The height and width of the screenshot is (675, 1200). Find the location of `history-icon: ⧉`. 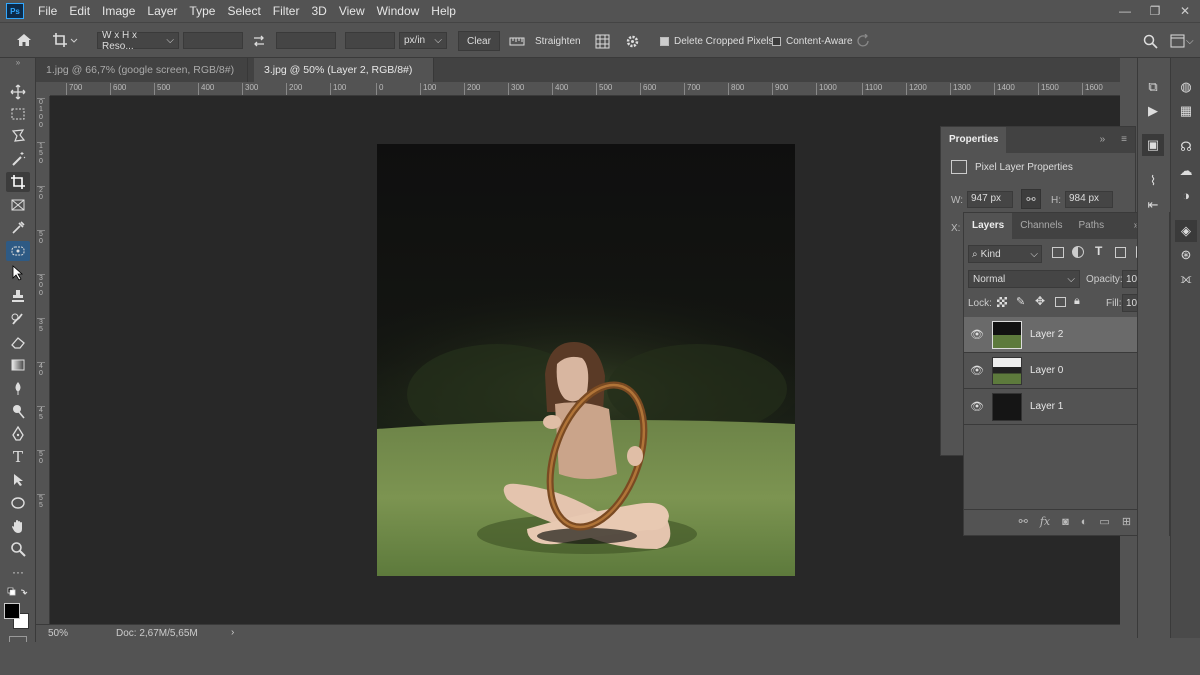

history-icon: ⧉ is located at coordinates (1153, 87).